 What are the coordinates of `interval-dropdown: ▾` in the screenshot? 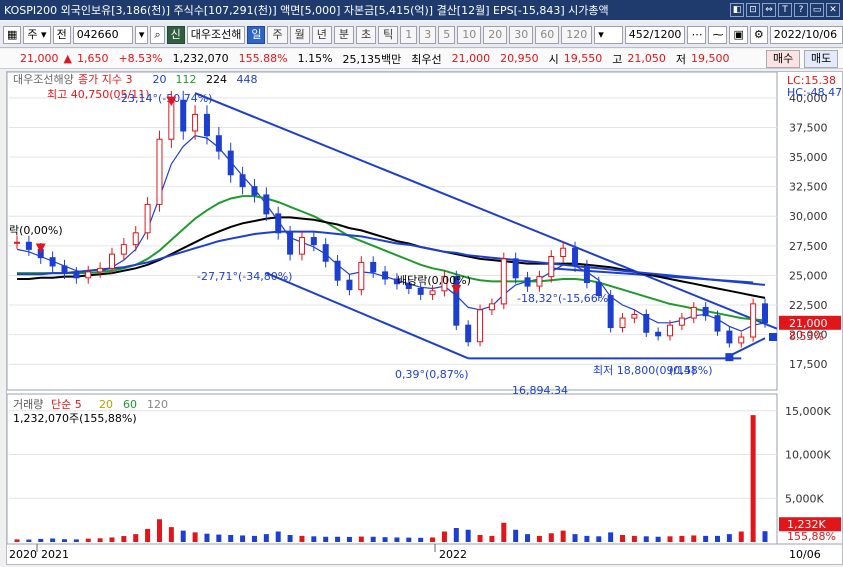 It's located at (608, 34).